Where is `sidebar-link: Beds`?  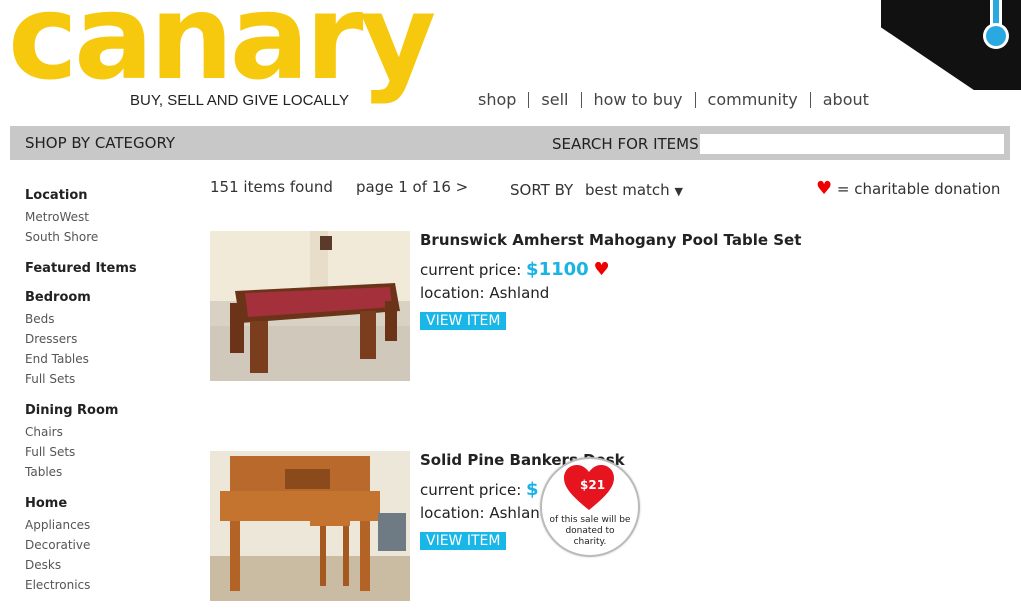 sidebar-link: Beds is located at coordinates (110, 319).